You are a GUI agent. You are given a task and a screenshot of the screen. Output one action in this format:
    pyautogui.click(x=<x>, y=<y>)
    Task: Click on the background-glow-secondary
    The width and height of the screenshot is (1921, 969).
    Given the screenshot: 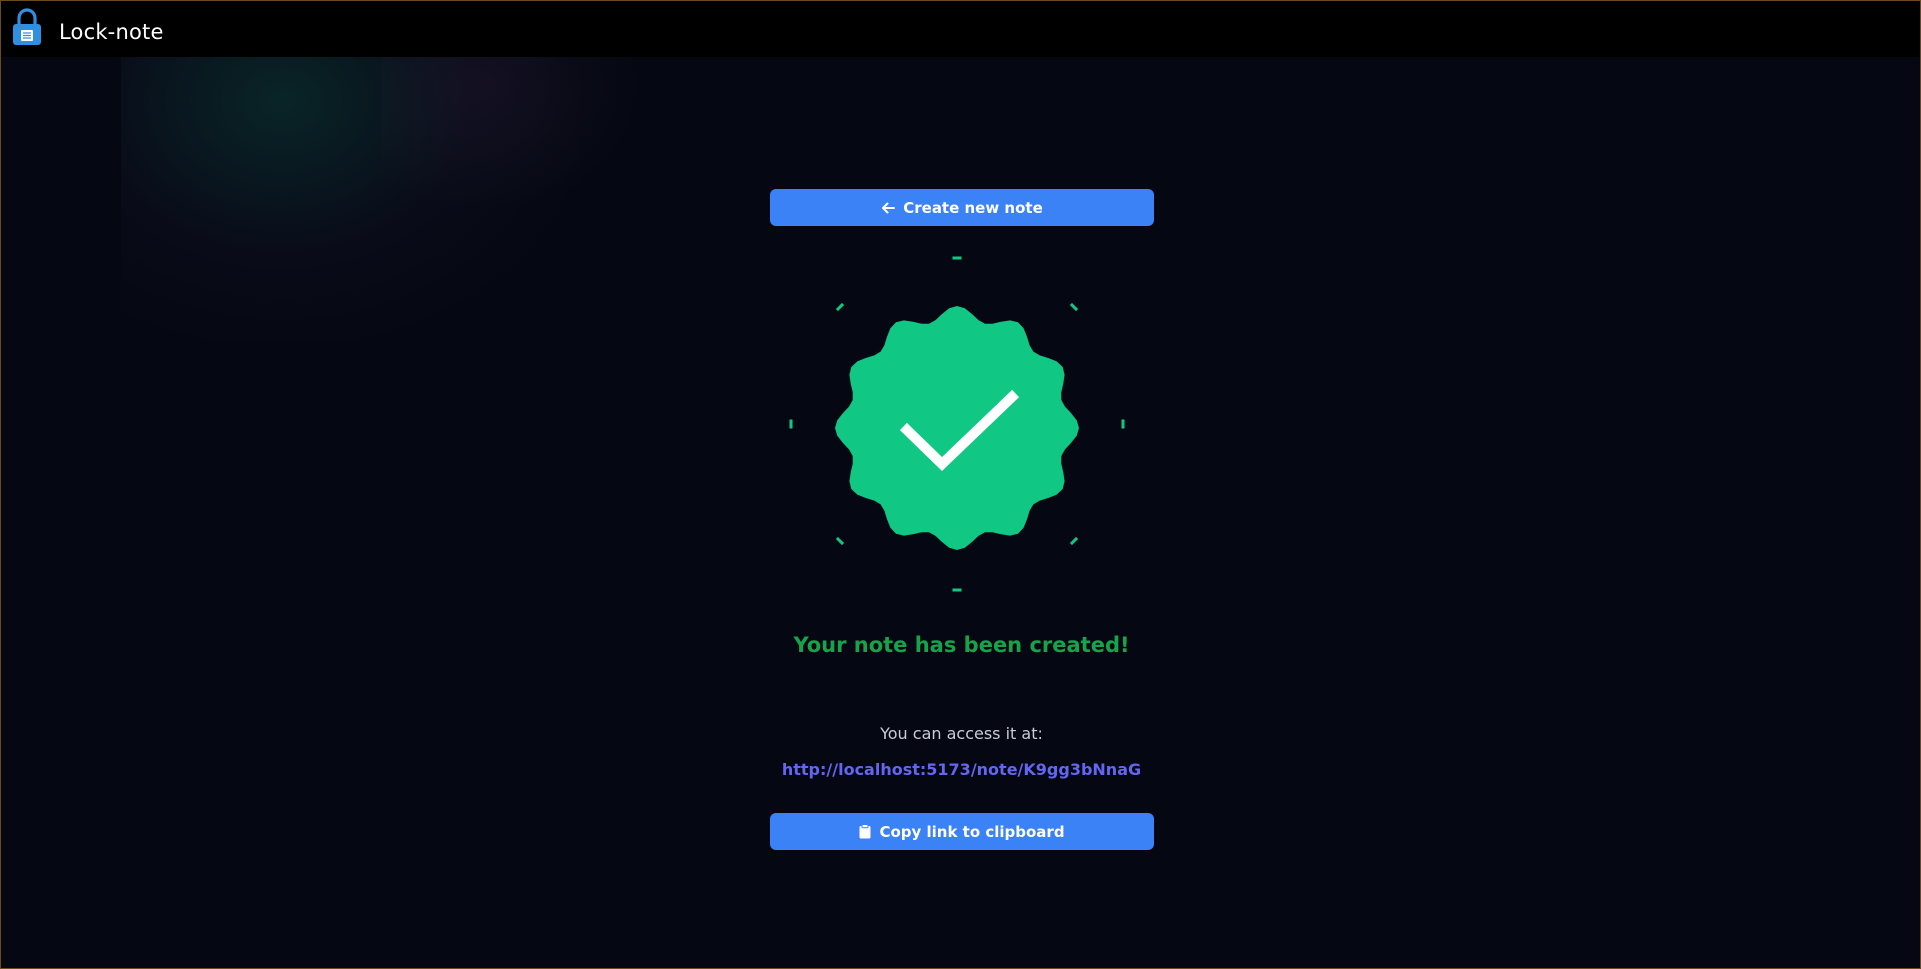 What is the action you would take?
    pyautogui.click(x=511, y=121)
    